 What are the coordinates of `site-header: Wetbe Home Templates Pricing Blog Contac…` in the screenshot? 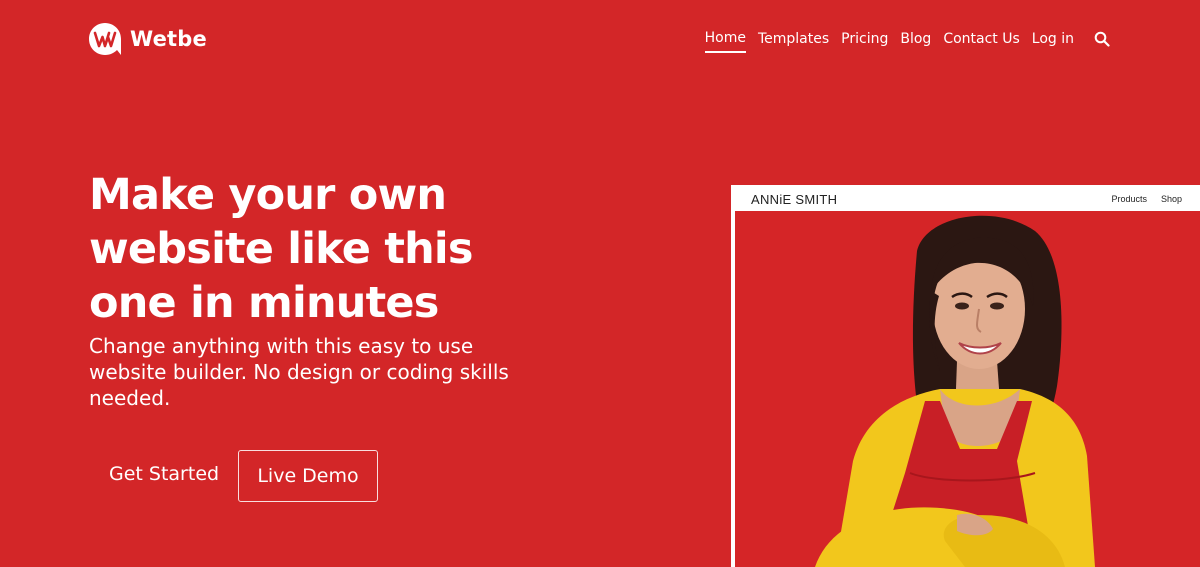 It's located at (600, 40).